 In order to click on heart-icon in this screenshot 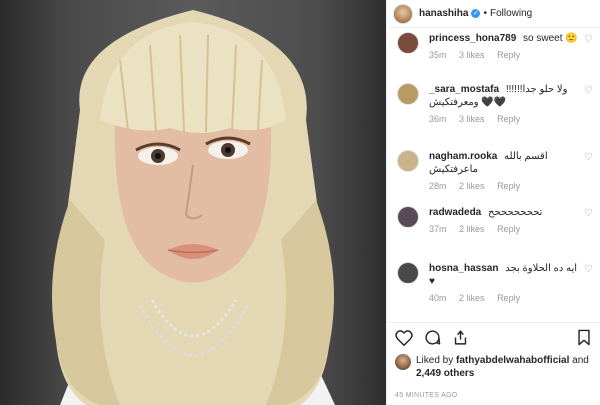, I will do `click(404, 338)`.